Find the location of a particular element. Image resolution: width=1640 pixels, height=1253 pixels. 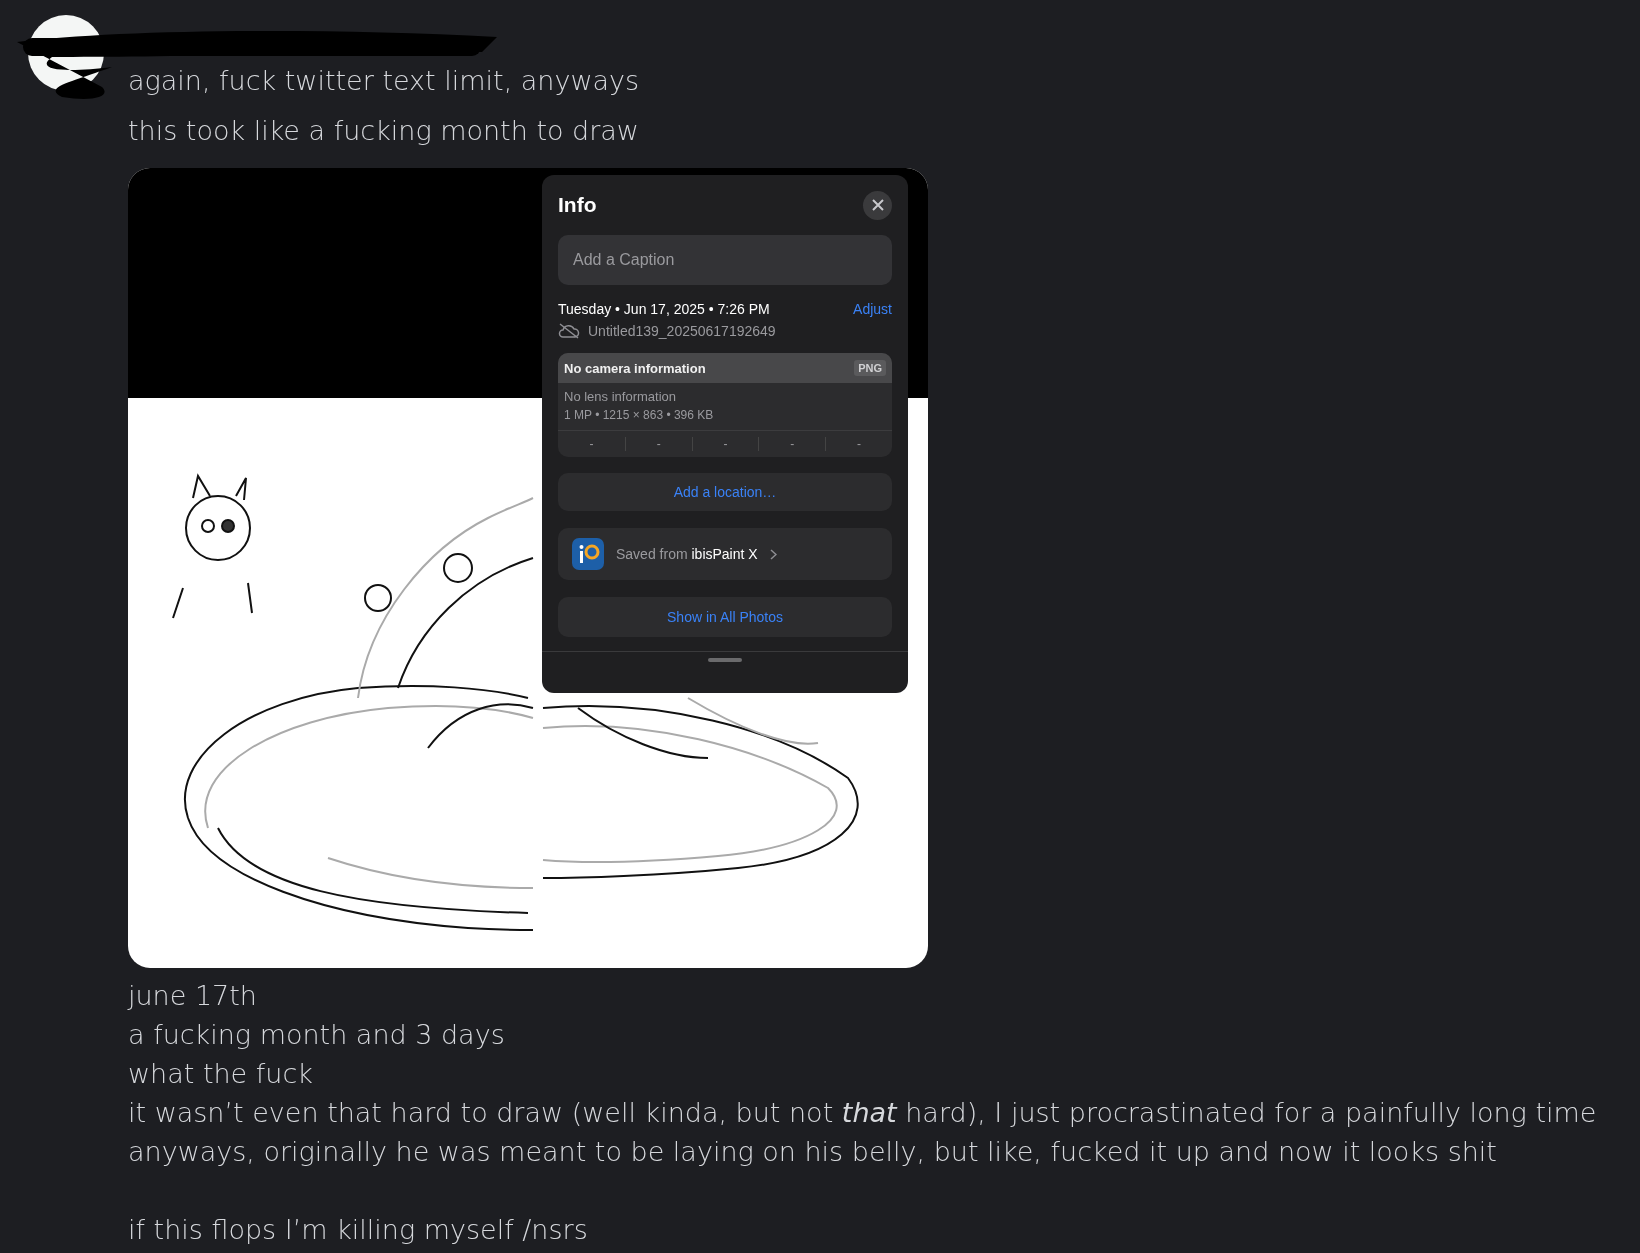

date-text: Tuesday • Jun 17, 2025 • 7:26 PM is located at coordinates (664, 309).